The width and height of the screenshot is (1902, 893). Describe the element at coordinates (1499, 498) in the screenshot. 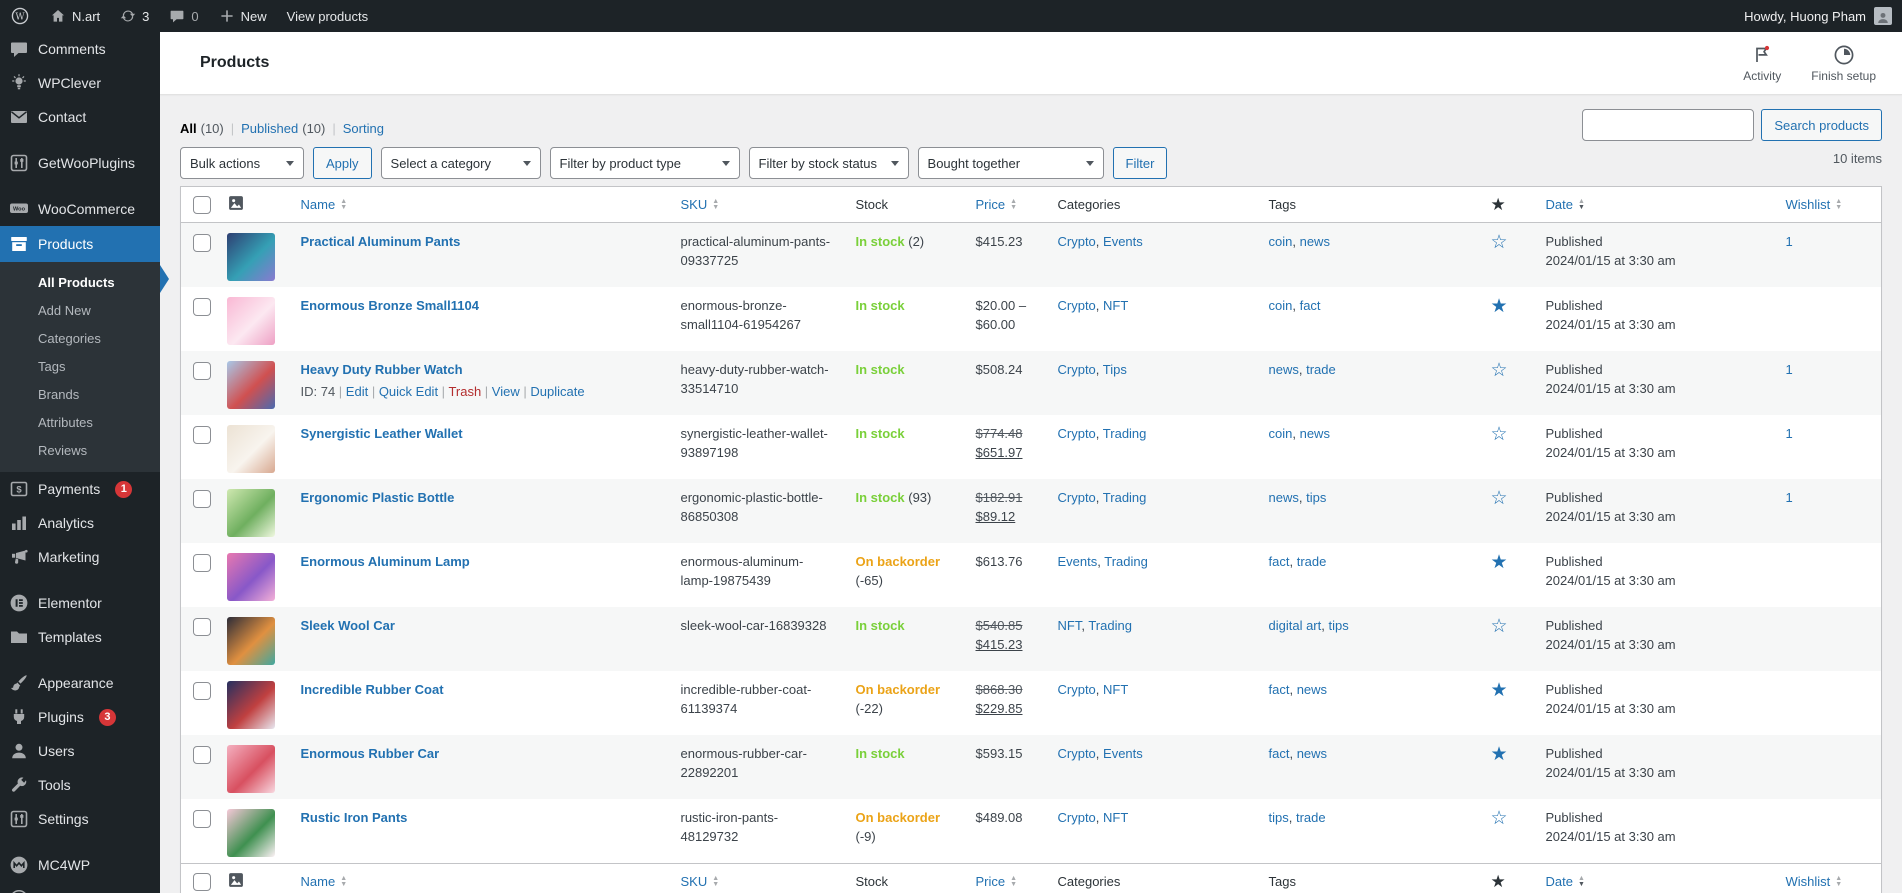

I see `featured-star-outline: ☆` at that location.